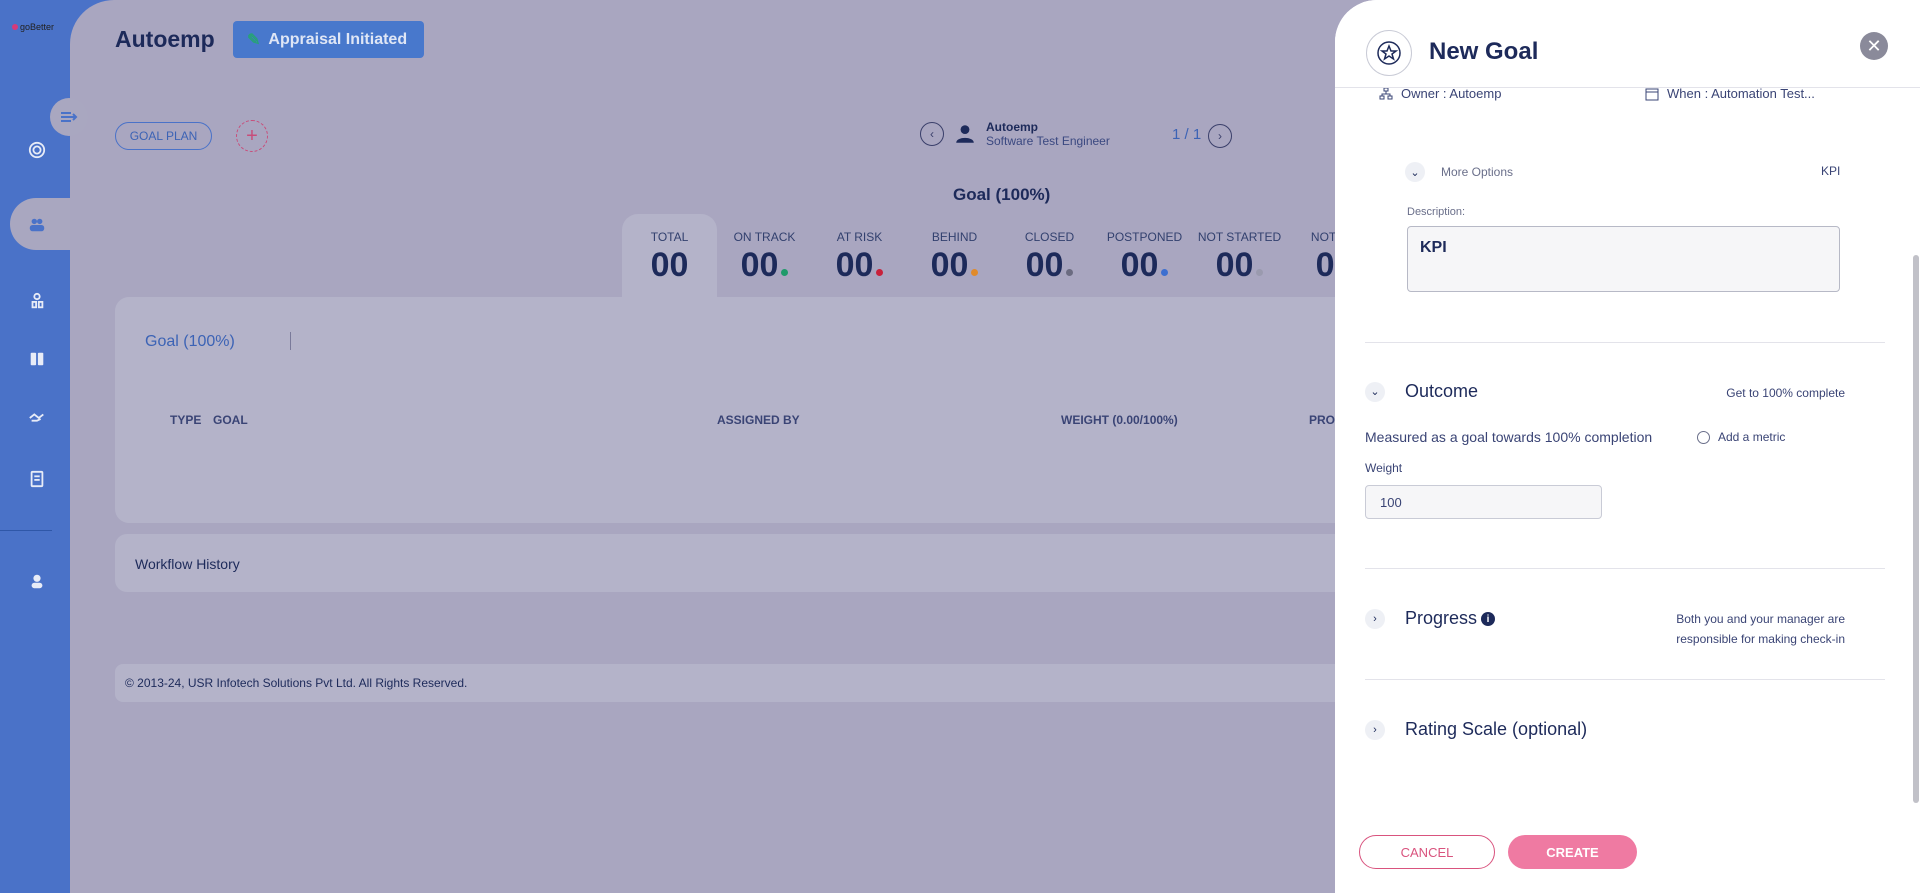 The image size is (1920, 893). What do you see at coordinates (15, 27) in the screenshot?
I see `brand-dot-icon` at bounding box center [15, 27].